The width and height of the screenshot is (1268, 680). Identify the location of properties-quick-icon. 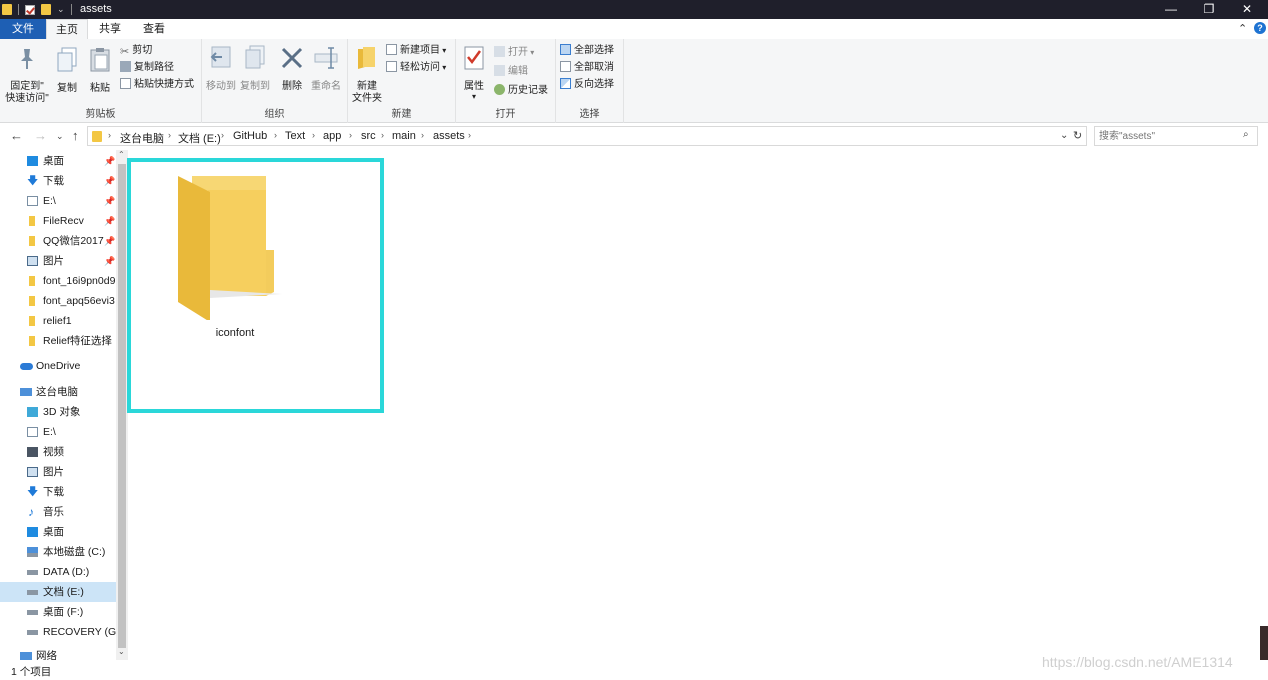
(30, 9).